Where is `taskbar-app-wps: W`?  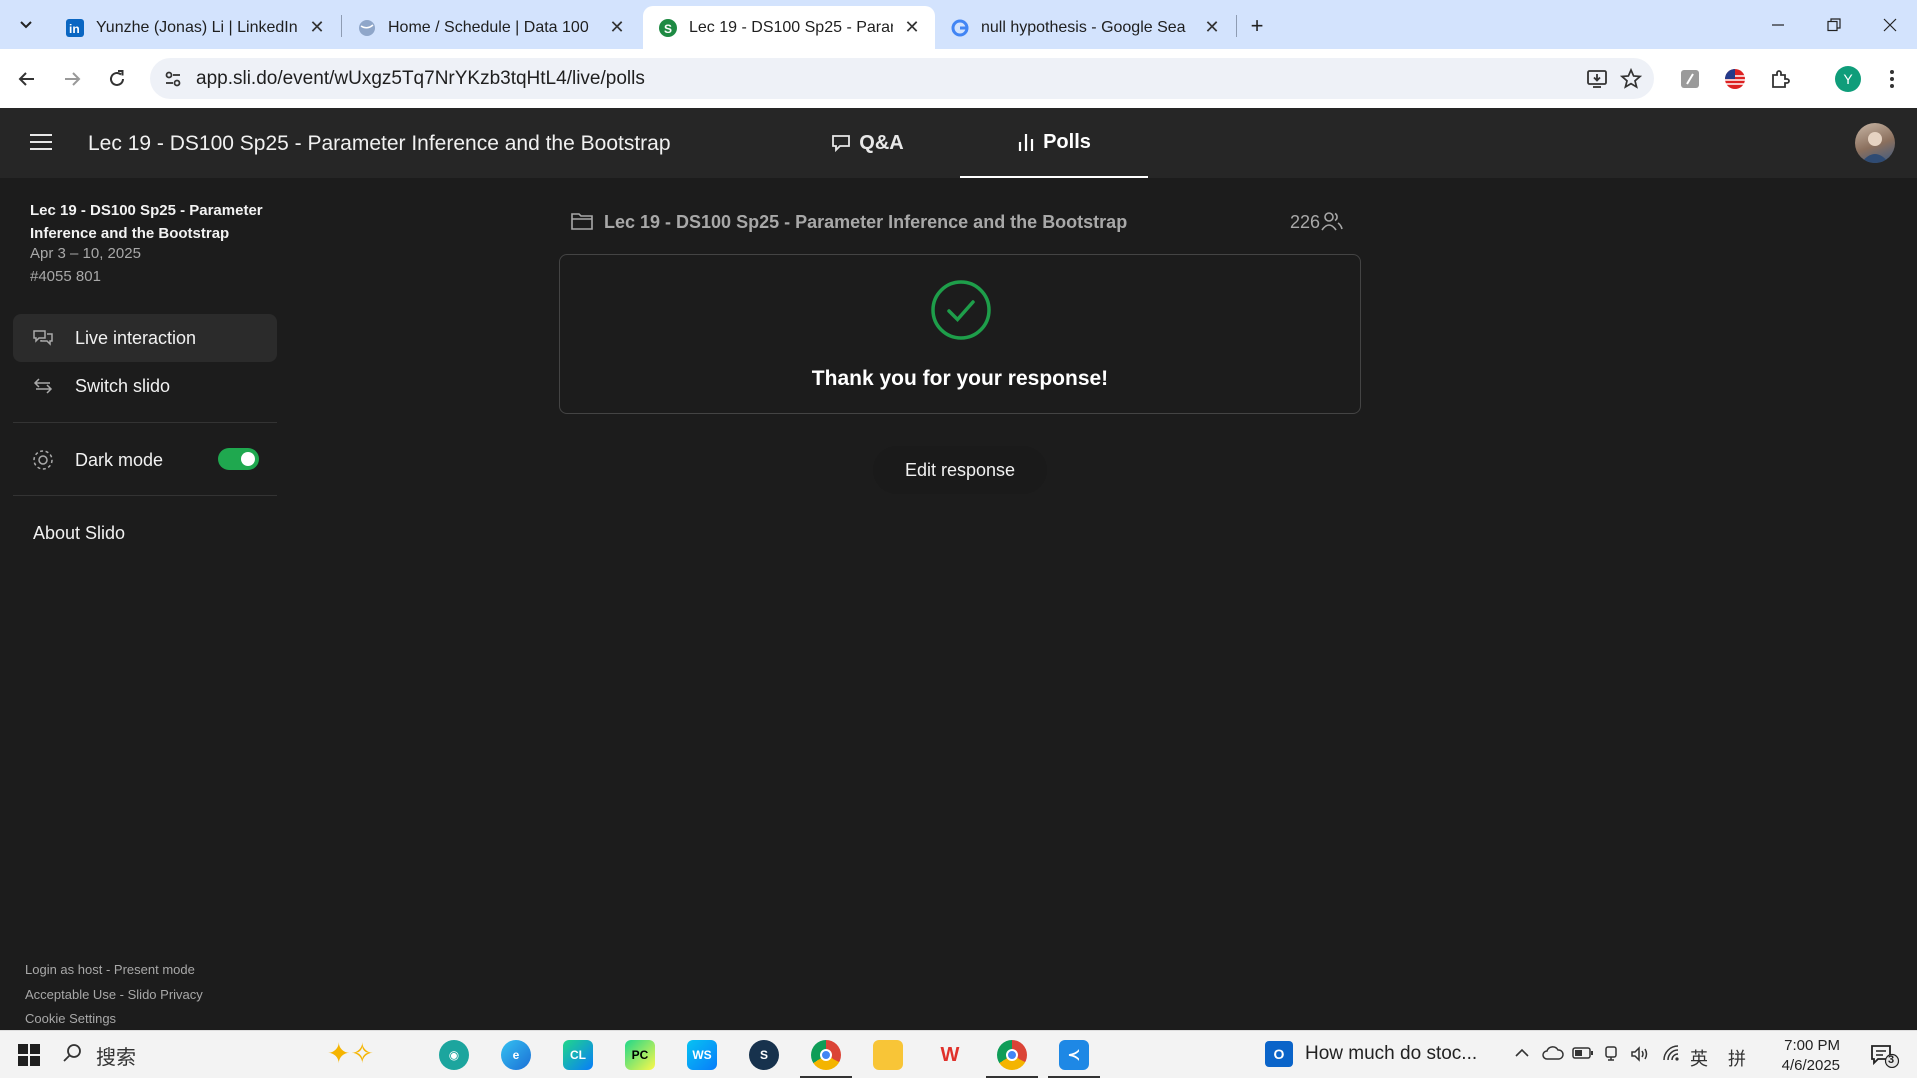 taskbar-app-wps: W is located at coordinates (950, 1055).